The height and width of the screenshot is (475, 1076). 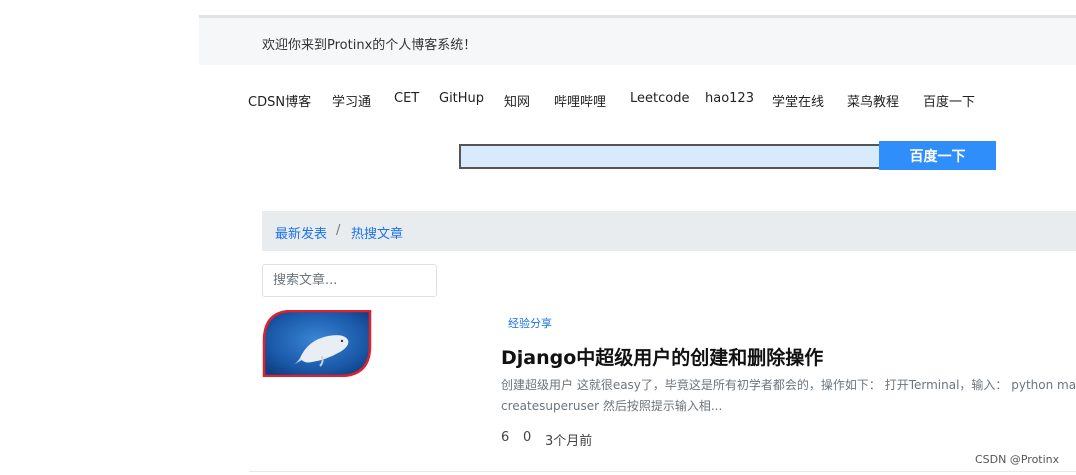 What do you see at coordinates (798, 100) in the screenshot?
I see `nav-link-xuetangx: 学堂在线` at bounding box center [798, 100].